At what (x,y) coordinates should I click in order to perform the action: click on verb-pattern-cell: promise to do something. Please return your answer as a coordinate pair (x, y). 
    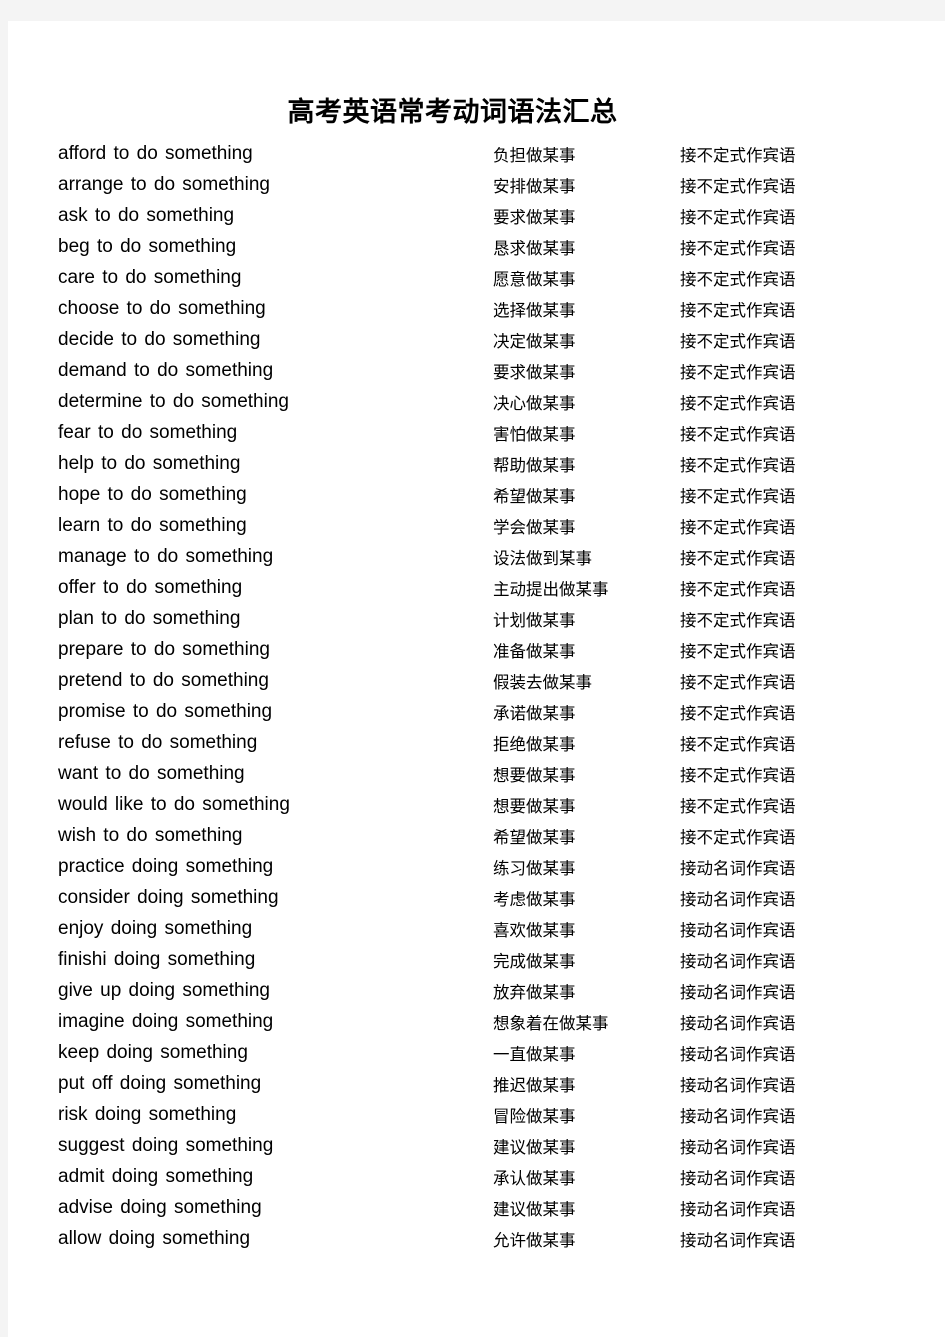
    Looking at the image, I should click on (165, 711).